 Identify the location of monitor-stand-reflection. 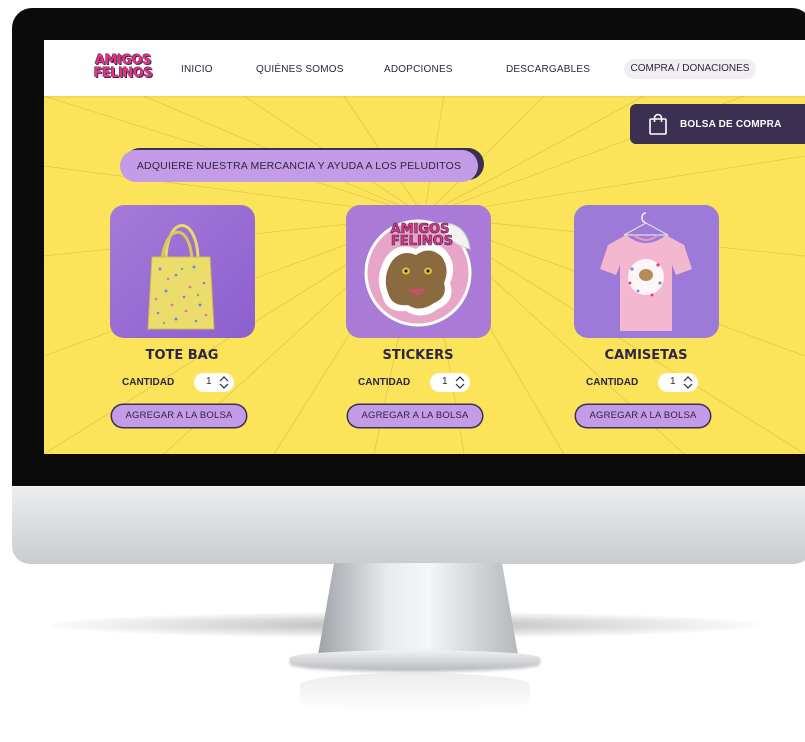
(415, 693).